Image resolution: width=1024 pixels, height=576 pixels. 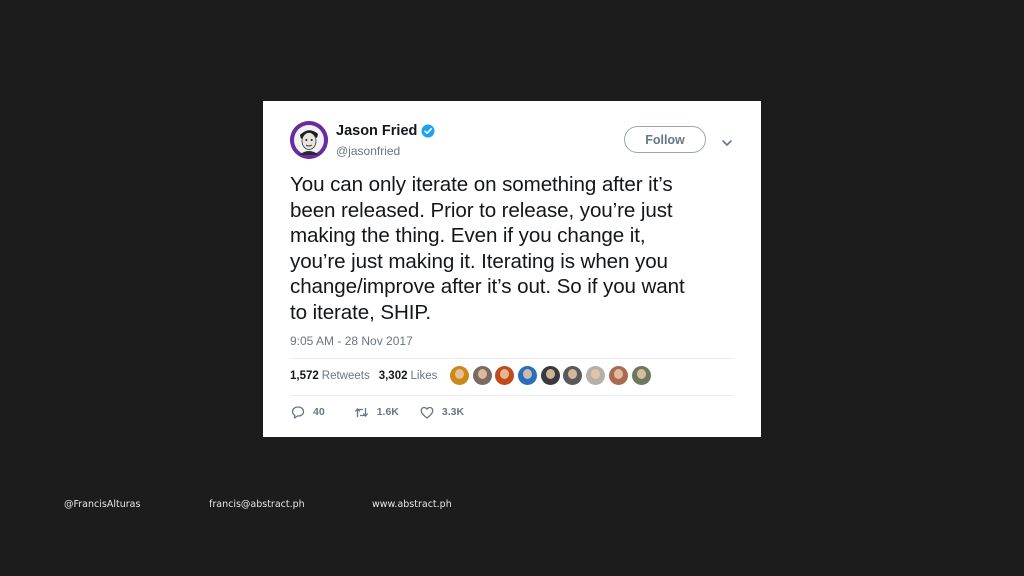 I want to click on author-handle: @jasonfried, so click(x=368, y=151).